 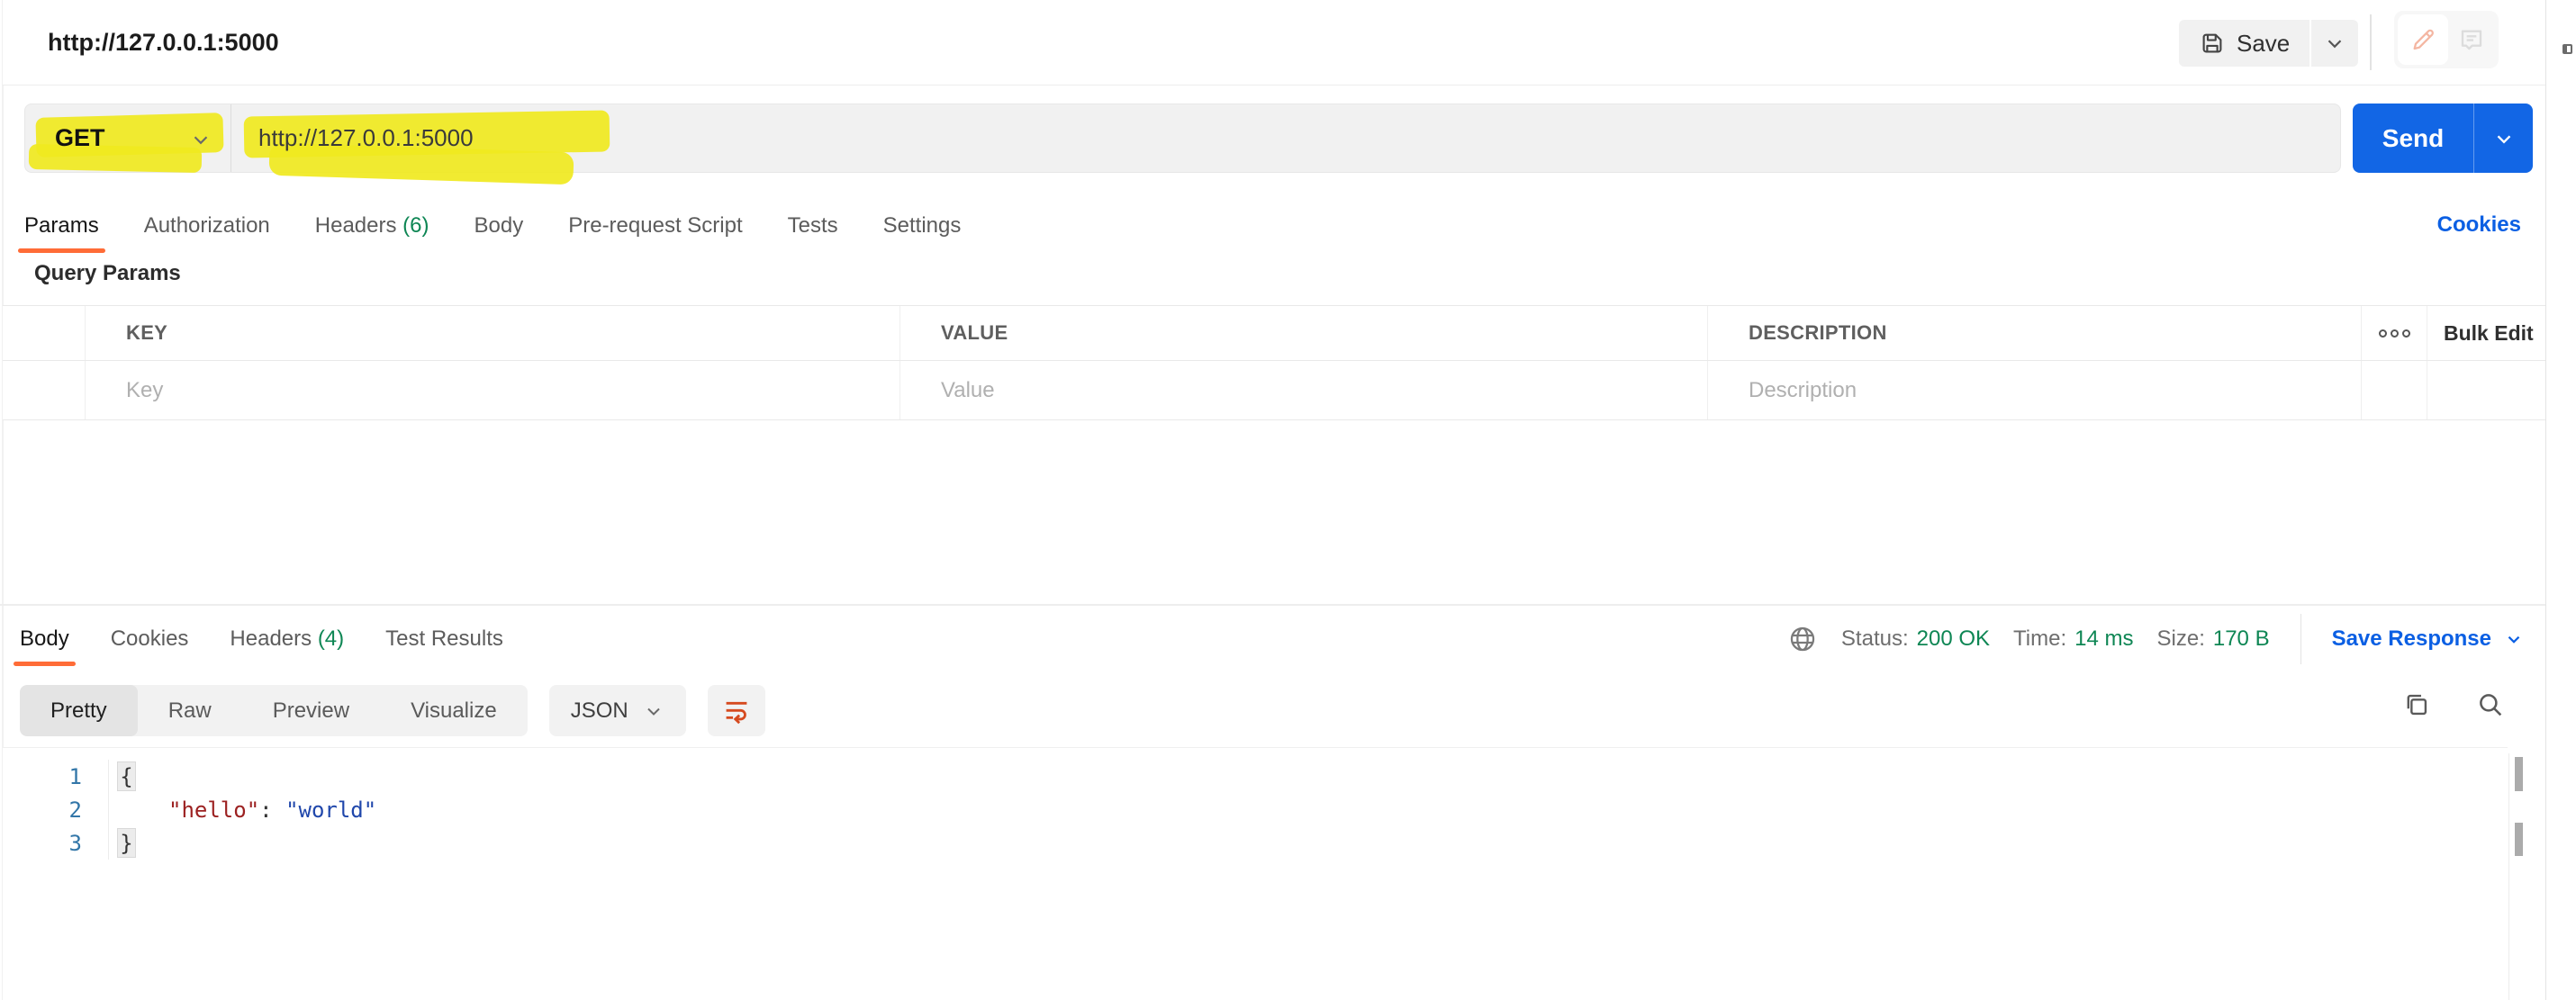 I want to click on topbar-divider, so click(x=2371, y=42).